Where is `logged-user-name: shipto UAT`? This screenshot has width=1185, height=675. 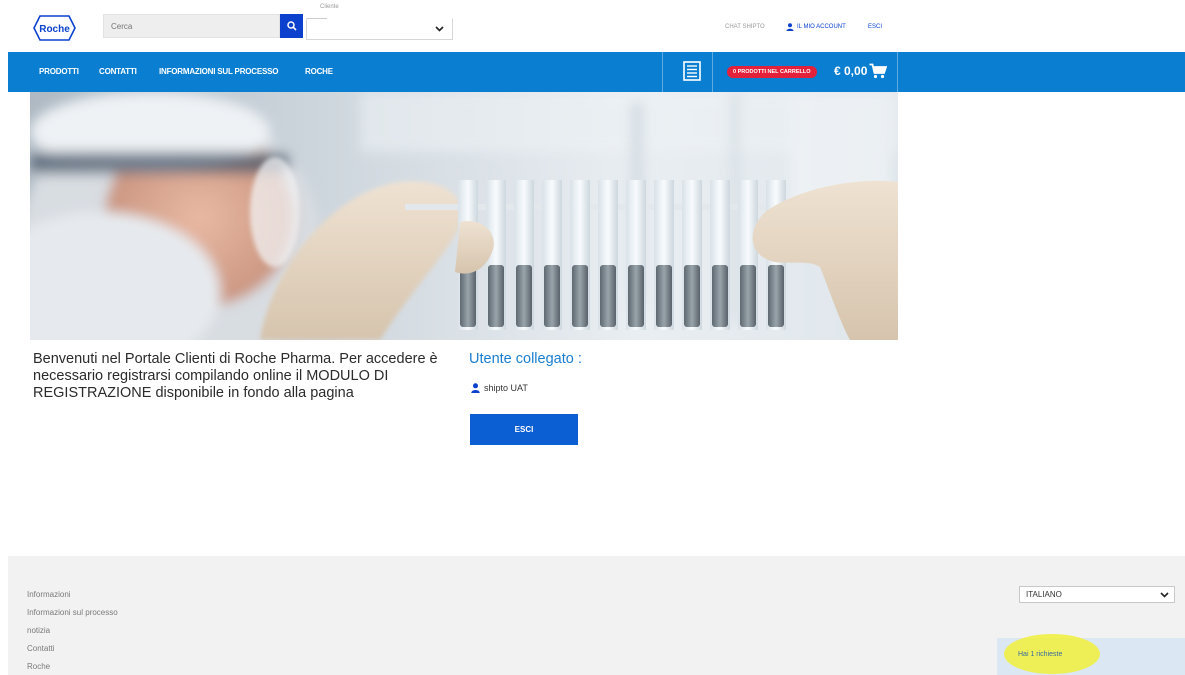
logged-user-name: shipto UAT is located at coordinates (506, 388).